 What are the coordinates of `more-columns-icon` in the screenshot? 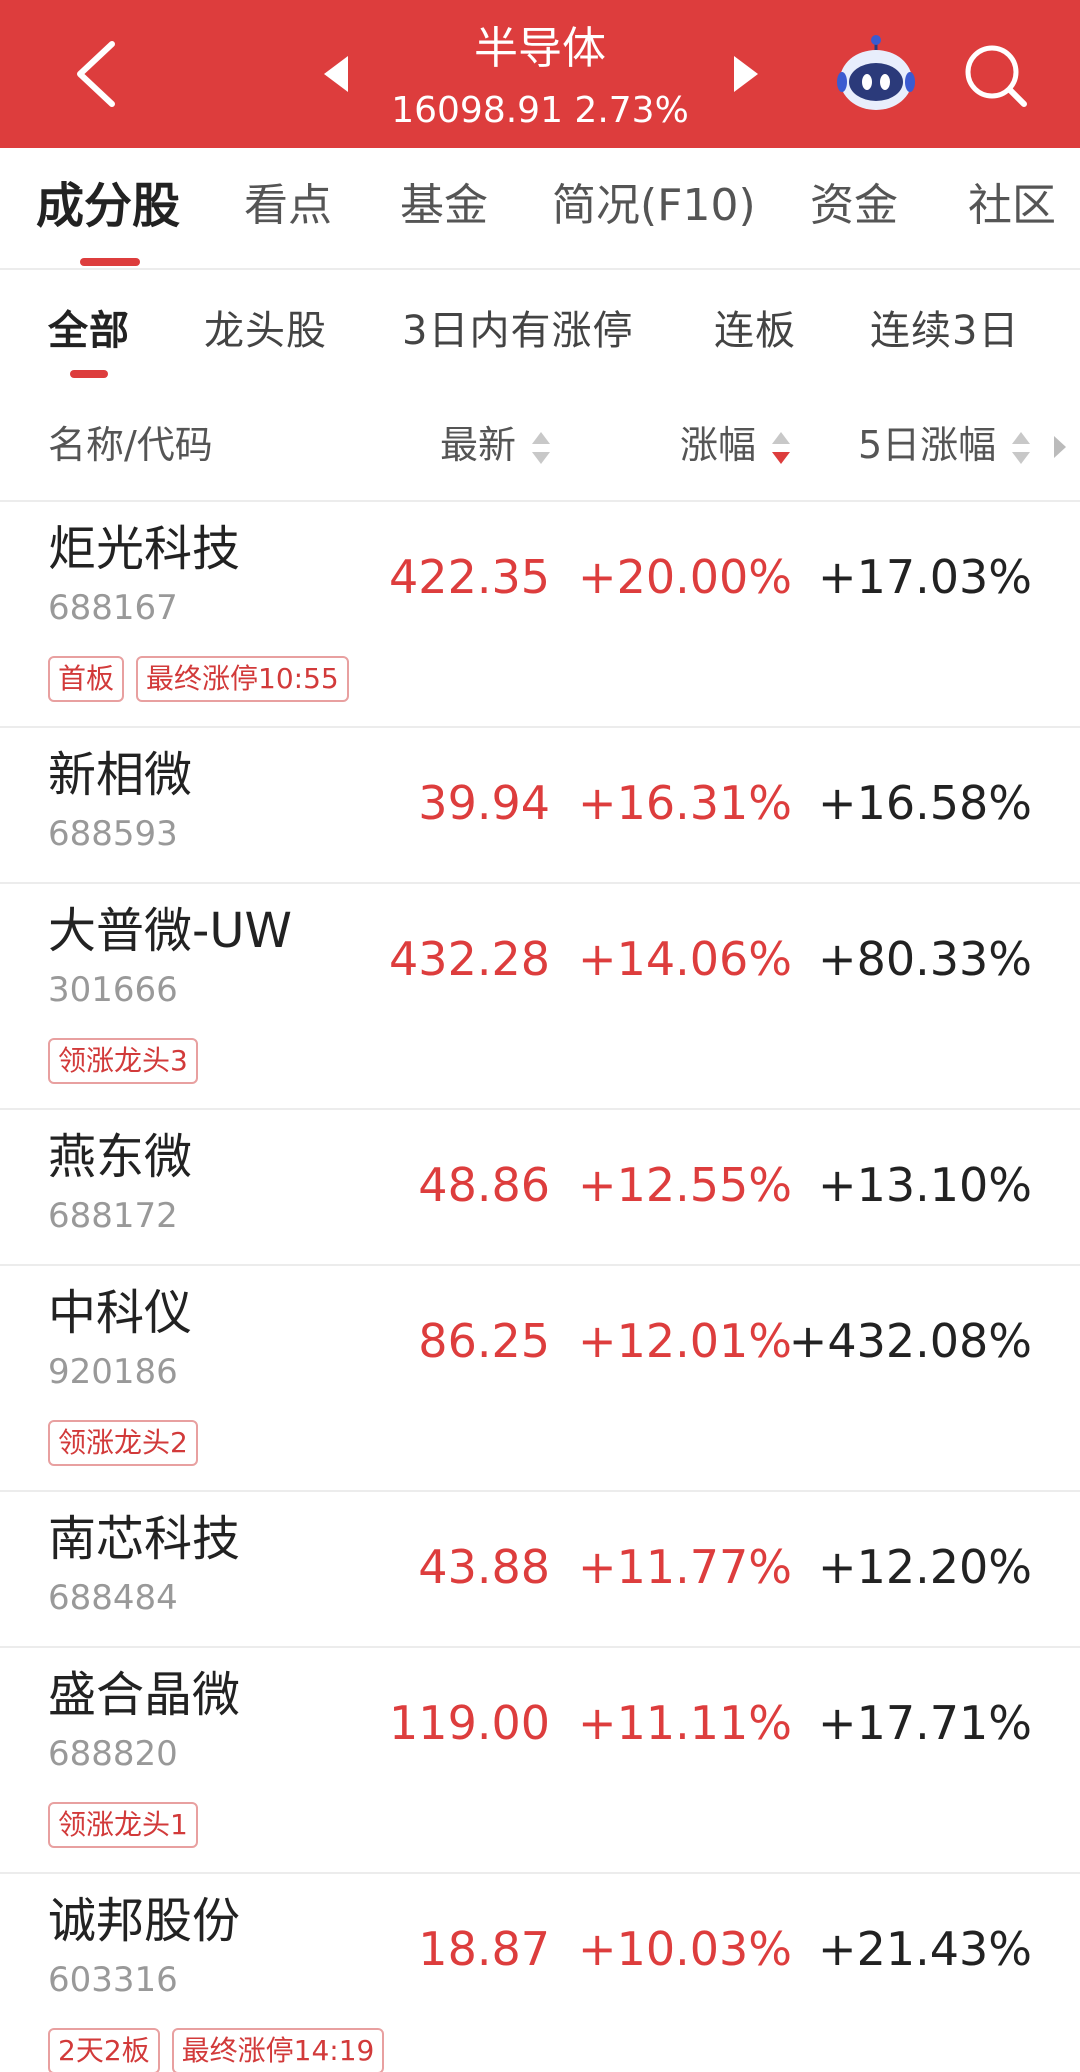 It's located at (1060, 447).